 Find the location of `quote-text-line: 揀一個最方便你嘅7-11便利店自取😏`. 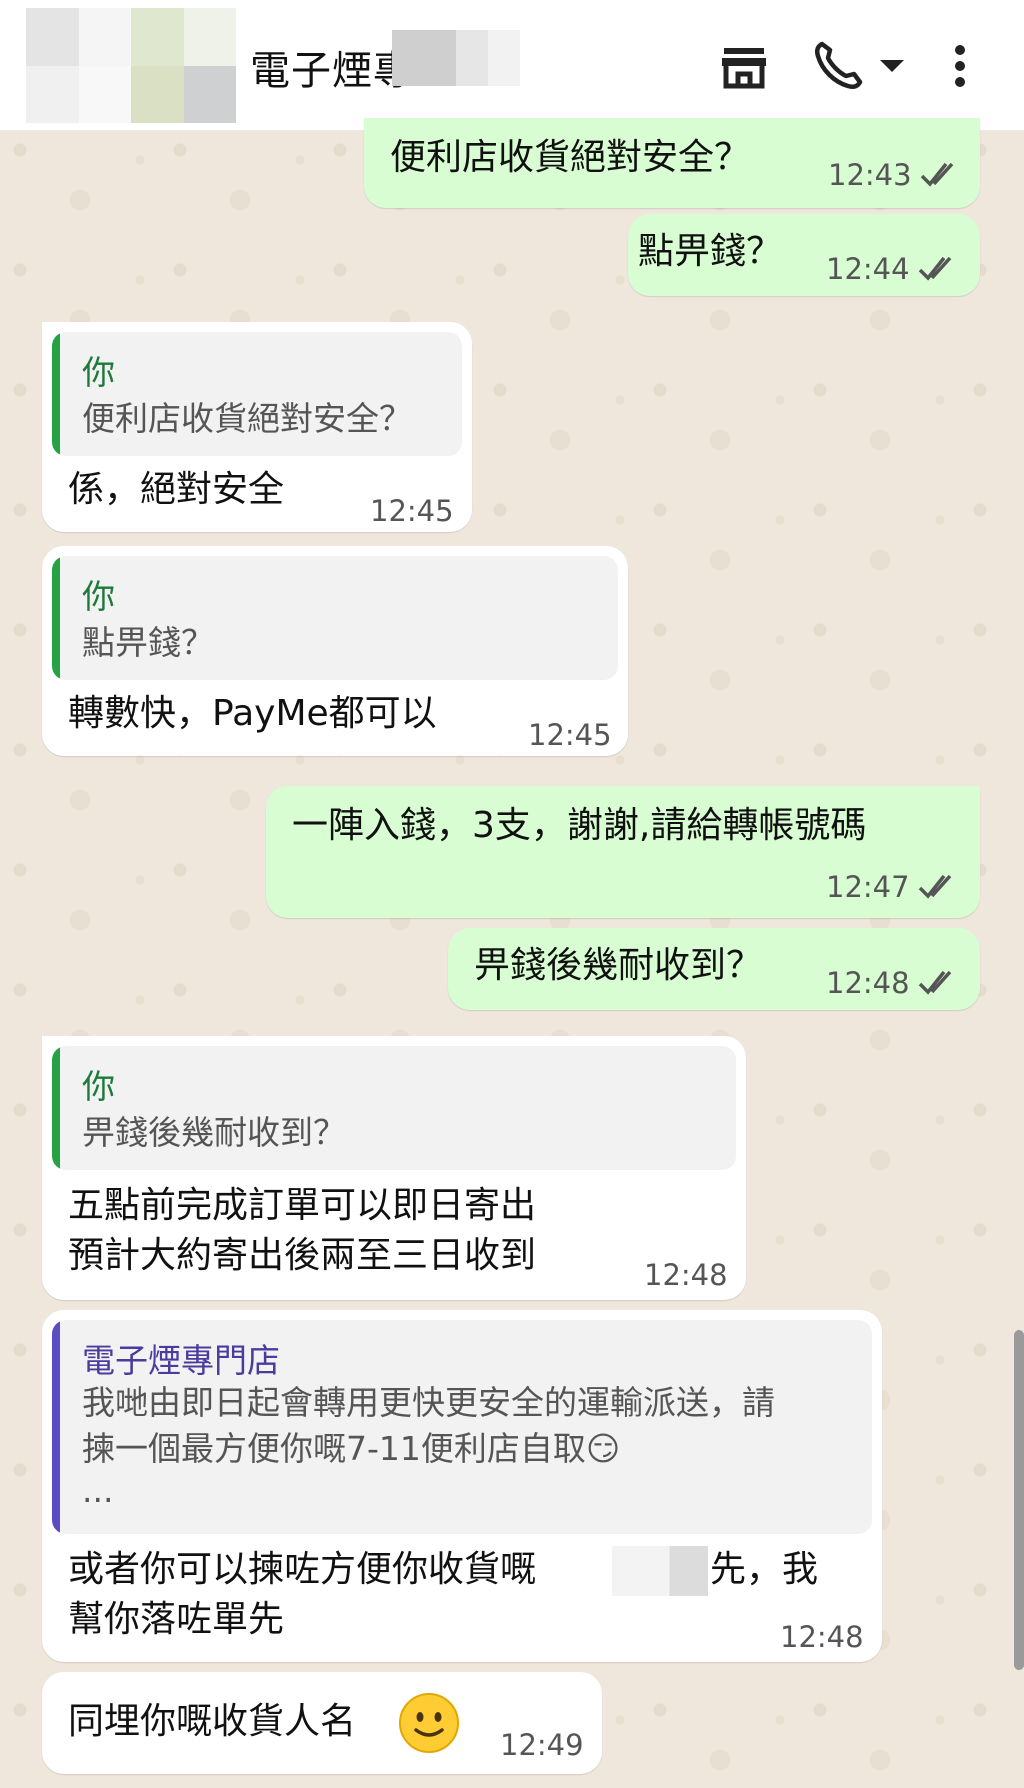

quote-text-line: 揀一個最方便你嘅7-11便利店自取😏 is located at coordinates (351, 1448).